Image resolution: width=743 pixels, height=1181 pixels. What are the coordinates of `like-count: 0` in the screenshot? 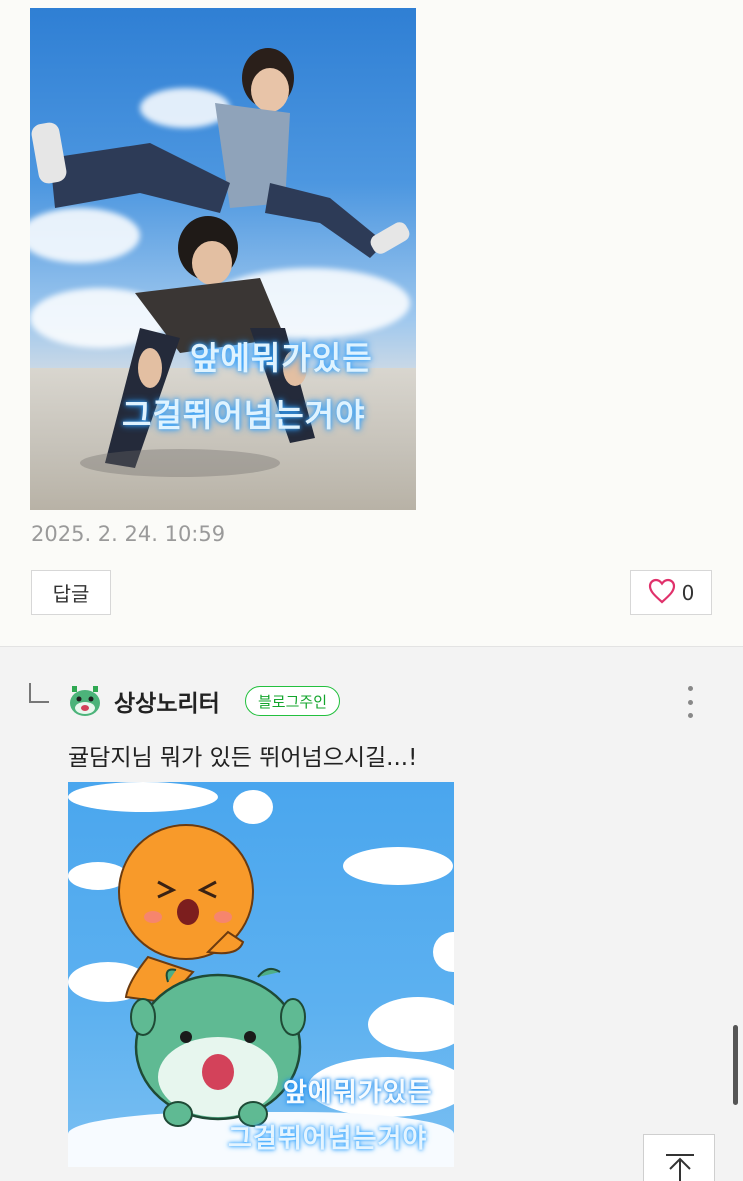 It's located at (688, 592).